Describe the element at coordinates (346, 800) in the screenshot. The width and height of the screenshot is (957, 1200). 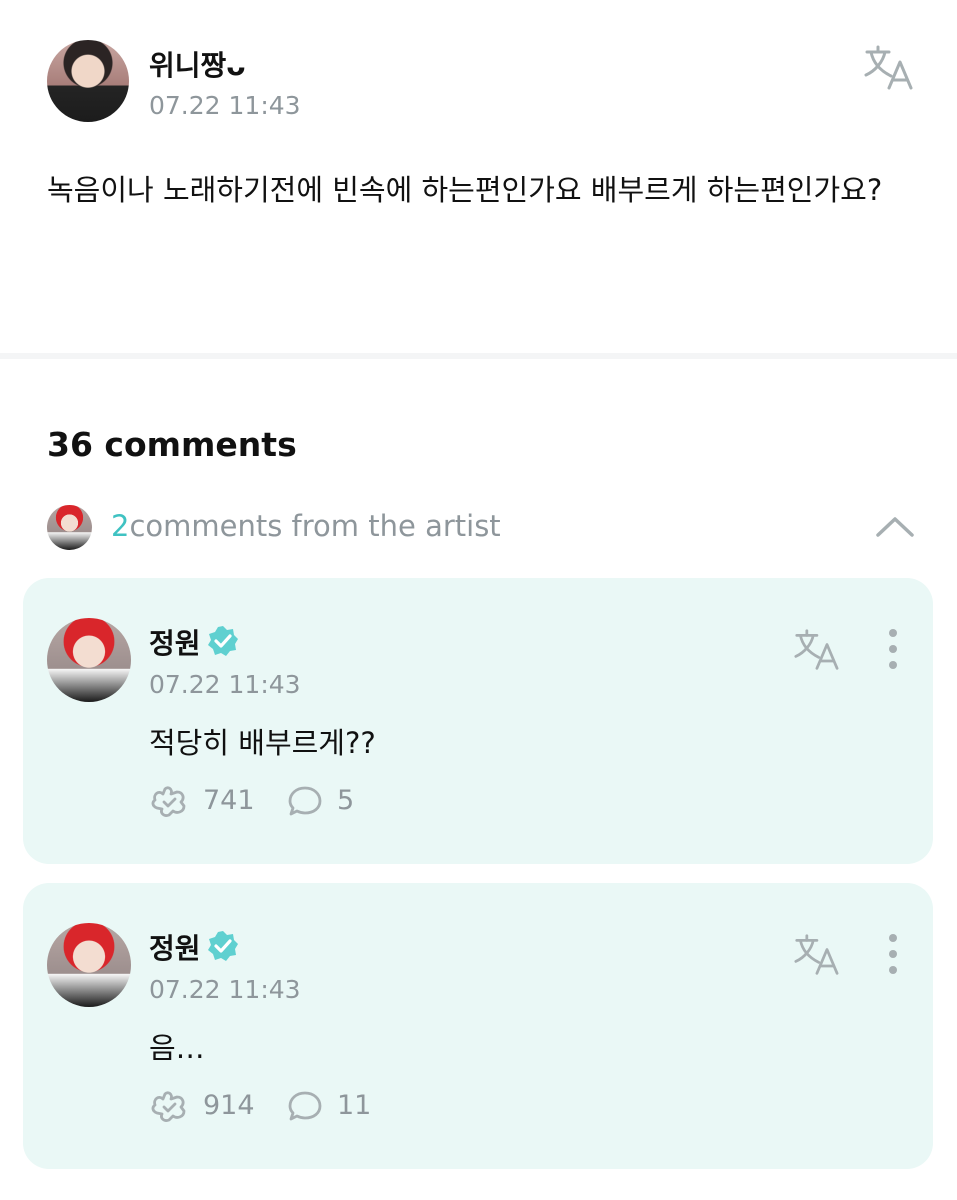
I see `reply-count: 5` at that location.